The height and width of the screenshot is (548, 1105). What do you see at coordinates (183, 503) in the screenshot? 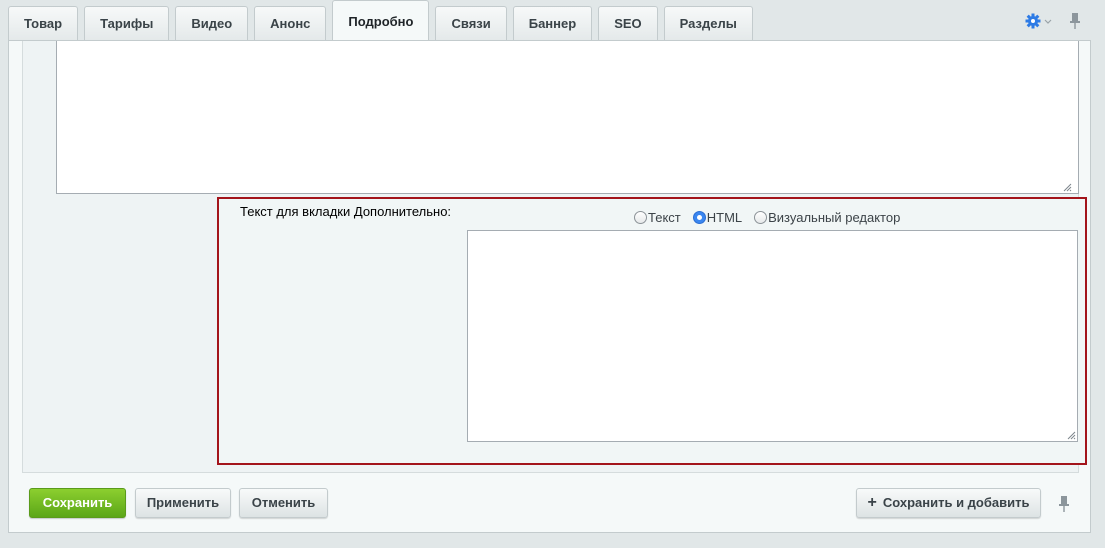
I see `apply-button: Применить` at bounding box center [183, 503].